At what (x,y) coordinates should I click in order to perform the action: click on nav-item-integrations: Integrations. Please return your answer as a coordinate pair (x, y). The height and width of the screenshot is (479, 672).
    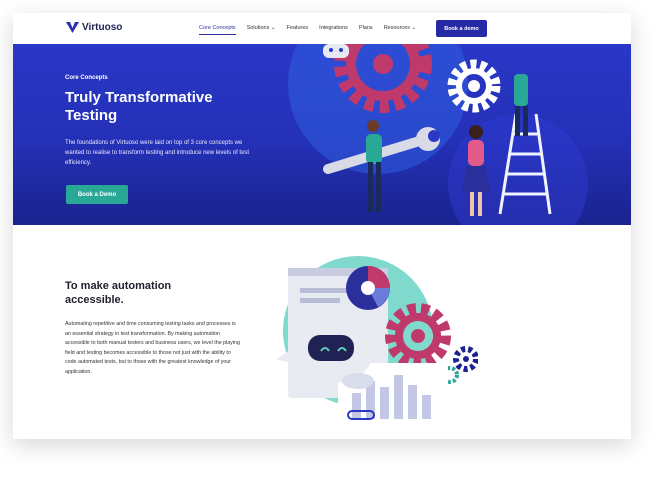
    Looking at the image, I should click on (333, 30).